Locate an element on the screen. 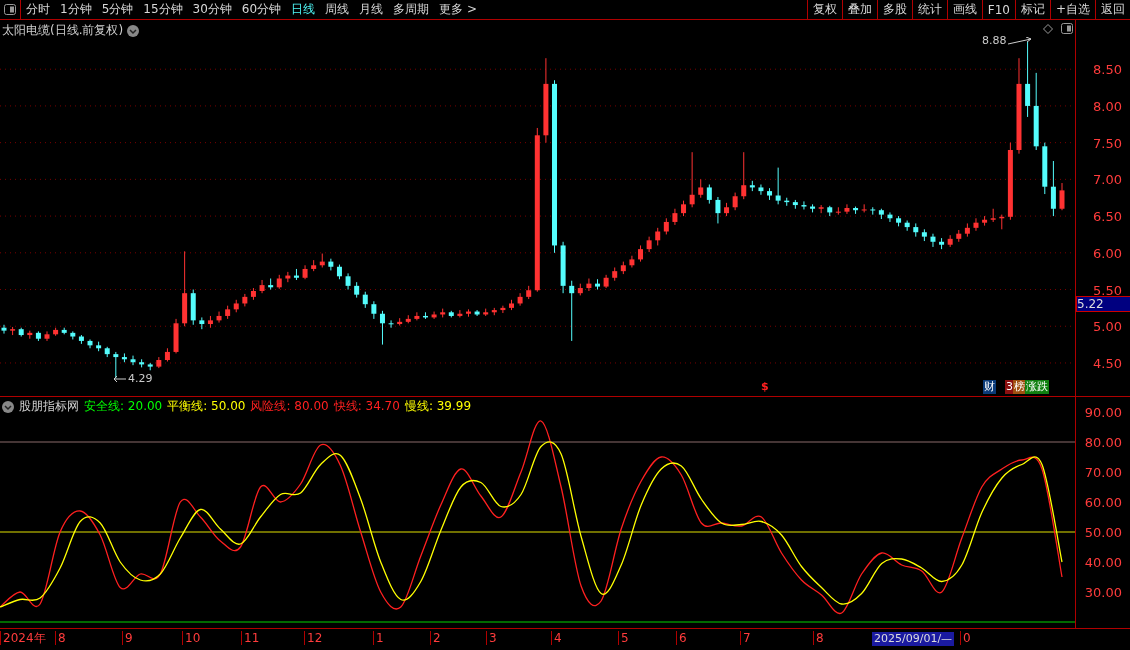 This screenshot has width=1130, height=650. low-price-label: 4.29 is located at coordinates (140, 378).